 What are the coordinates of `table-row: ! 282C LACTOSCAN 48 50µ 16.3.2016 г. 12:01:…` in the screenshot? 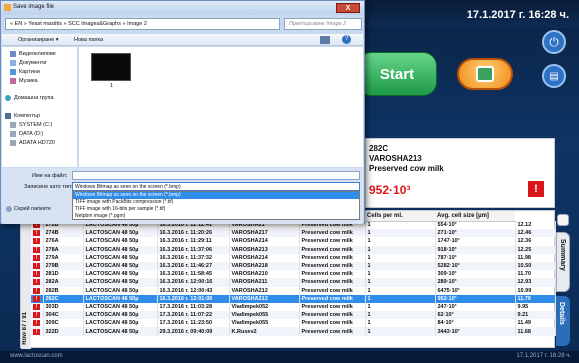 It's located at (293, 298).